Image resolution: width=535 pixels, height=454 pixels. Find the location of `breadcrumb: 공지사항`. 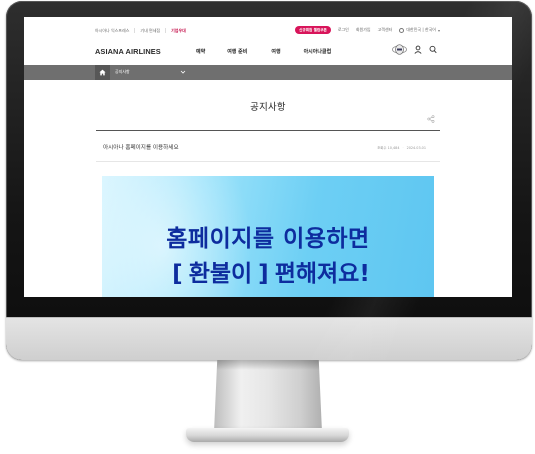

breadcrumb: 공지사항 is located at coordinates (268, 72).